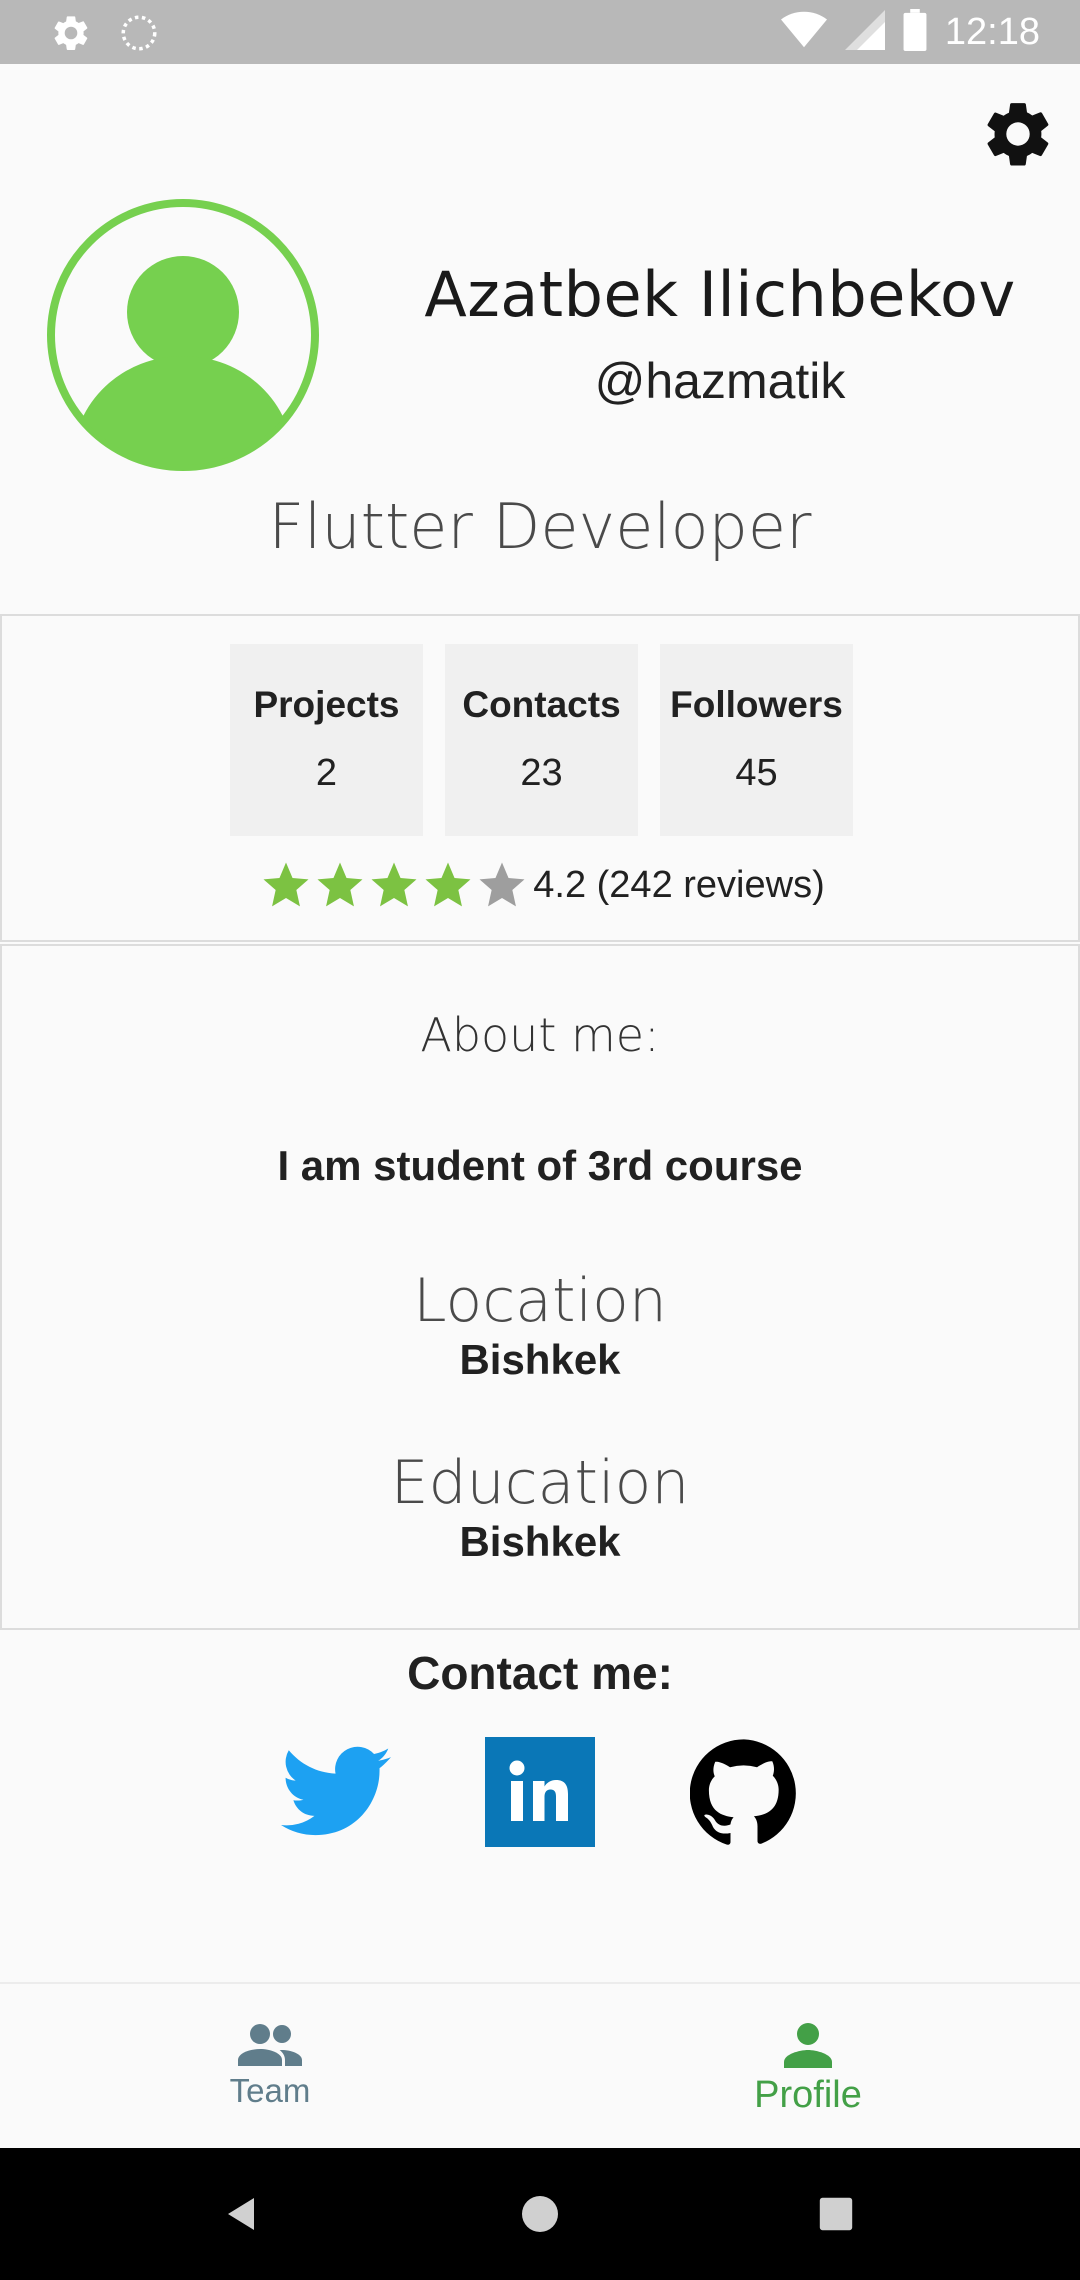  I want to click on signal-icon, so click(864, 32).